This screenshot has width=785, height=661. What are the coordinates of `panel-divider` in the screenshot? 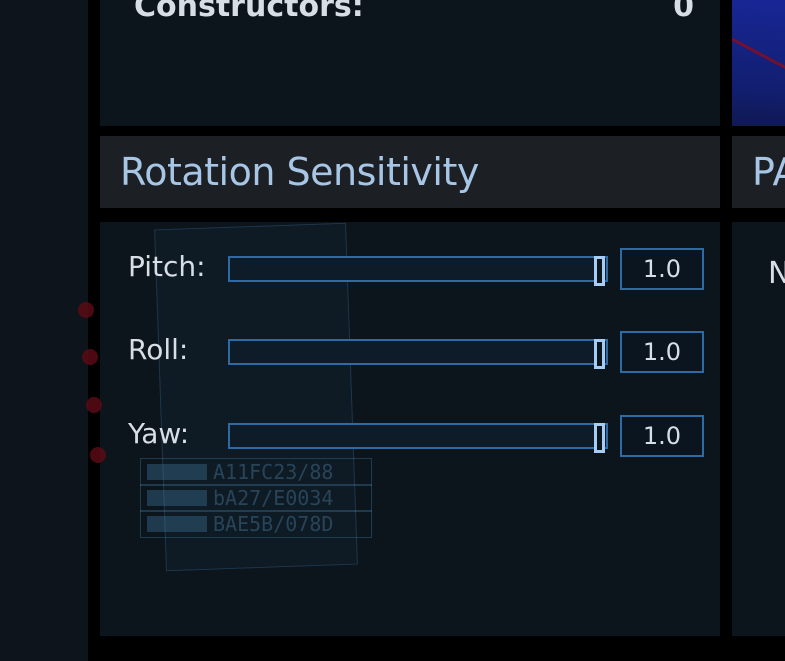 It's located at (726, 330).